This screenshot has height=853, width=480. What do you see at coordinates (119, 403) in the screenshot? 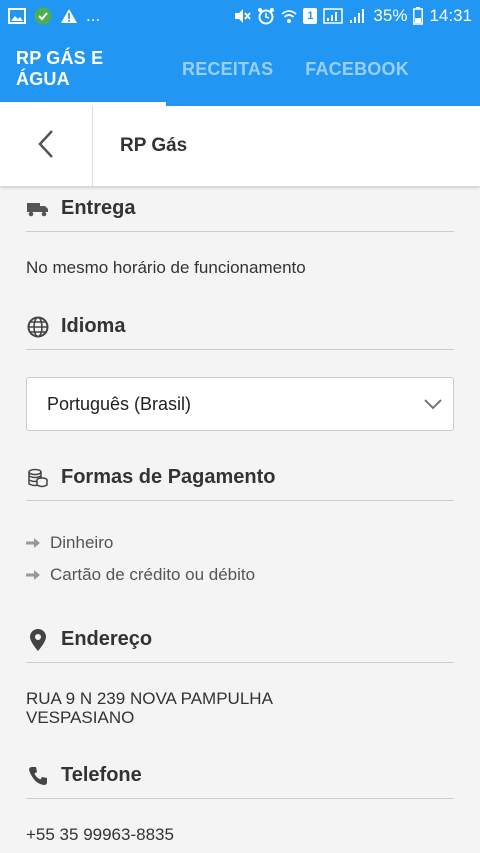
I see `language-select-value: Português (Brasil)` at bounding box center [119, 403].